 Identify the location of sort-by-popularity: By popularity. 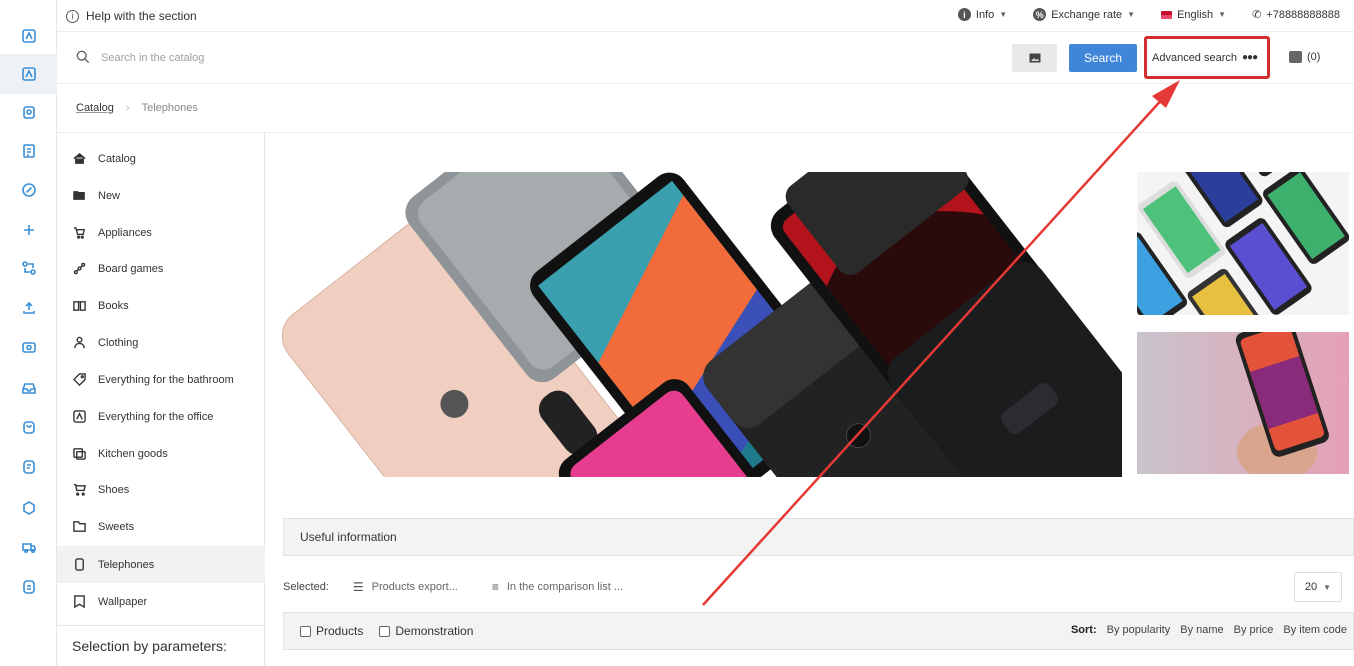
(1139, 630).